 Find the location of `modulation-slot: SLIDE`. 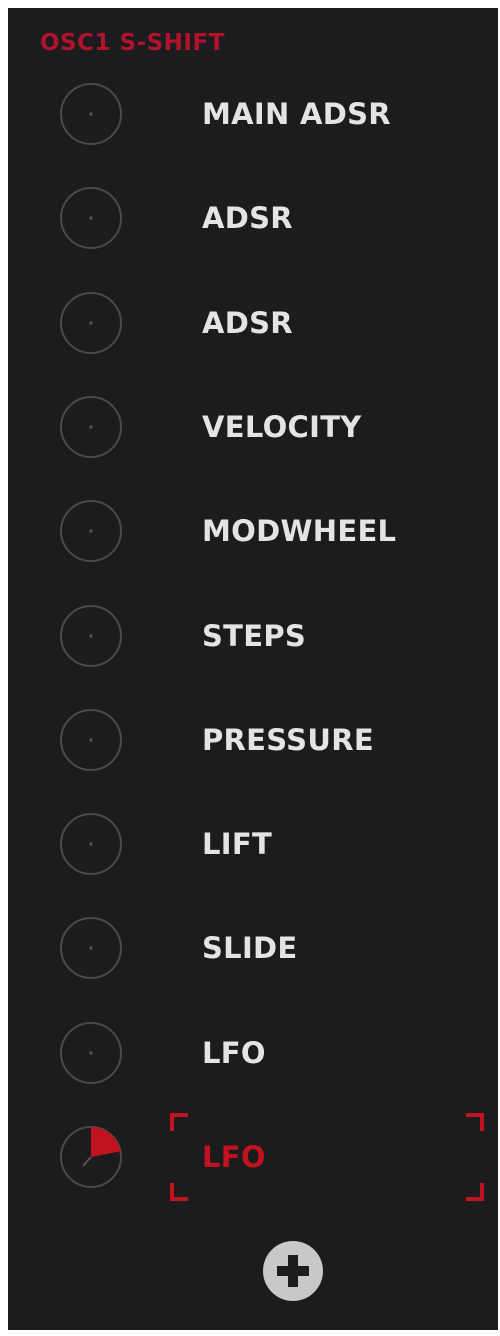

modulation-slot: SLIDE is located at coordinates (253, 948).